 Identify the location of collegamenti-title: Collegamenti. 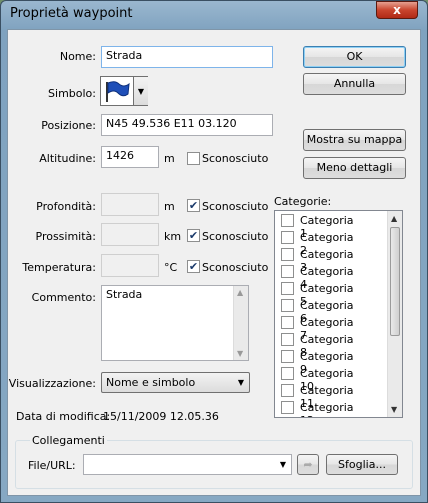
(68, 440).